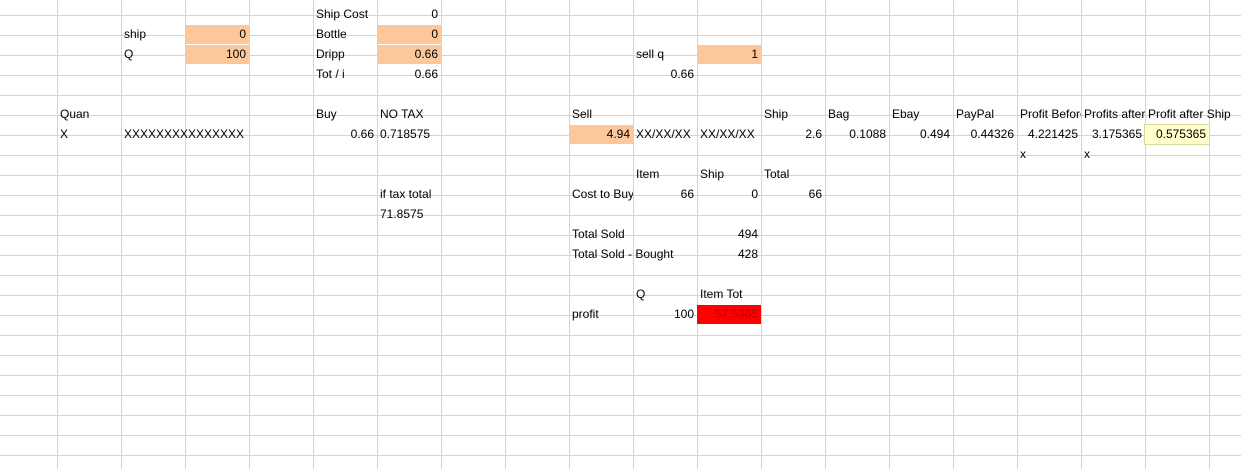 The image size is (1241, 469). Describe the element at coordinates (793, 194) in the screenshot. I see `cell-cost-total: 66` at that location.